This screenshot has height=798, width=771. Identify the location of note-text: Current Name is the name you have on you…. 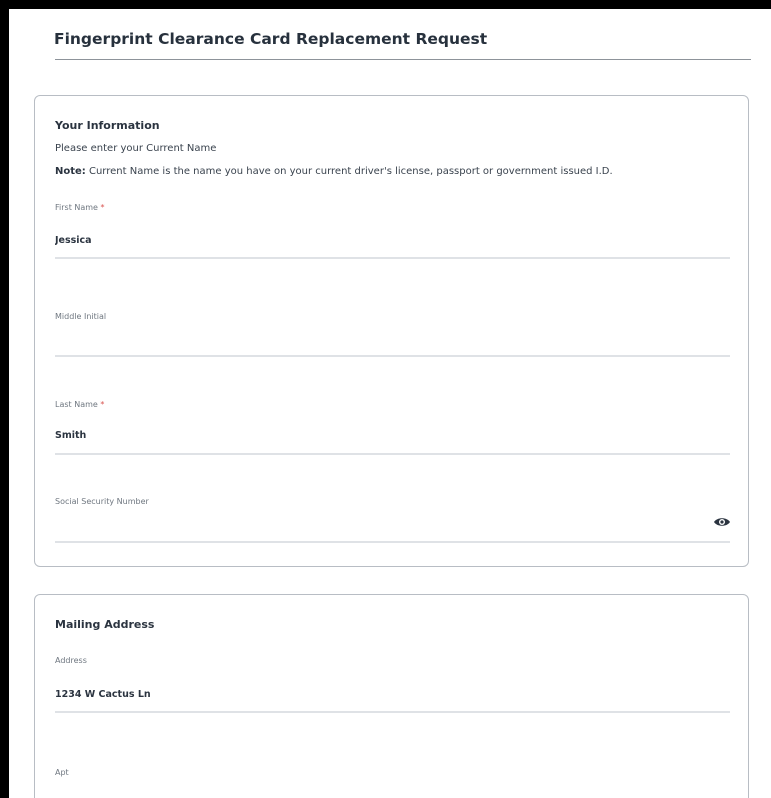
(349, 171).